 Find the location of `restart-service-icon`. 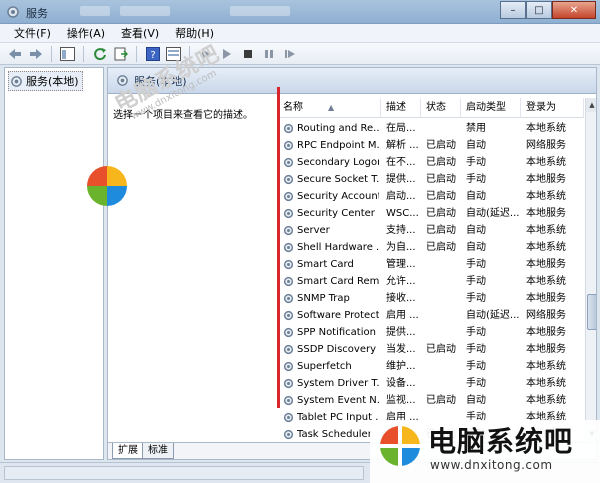

restart-service-icon is located at coordinates (289, 53).